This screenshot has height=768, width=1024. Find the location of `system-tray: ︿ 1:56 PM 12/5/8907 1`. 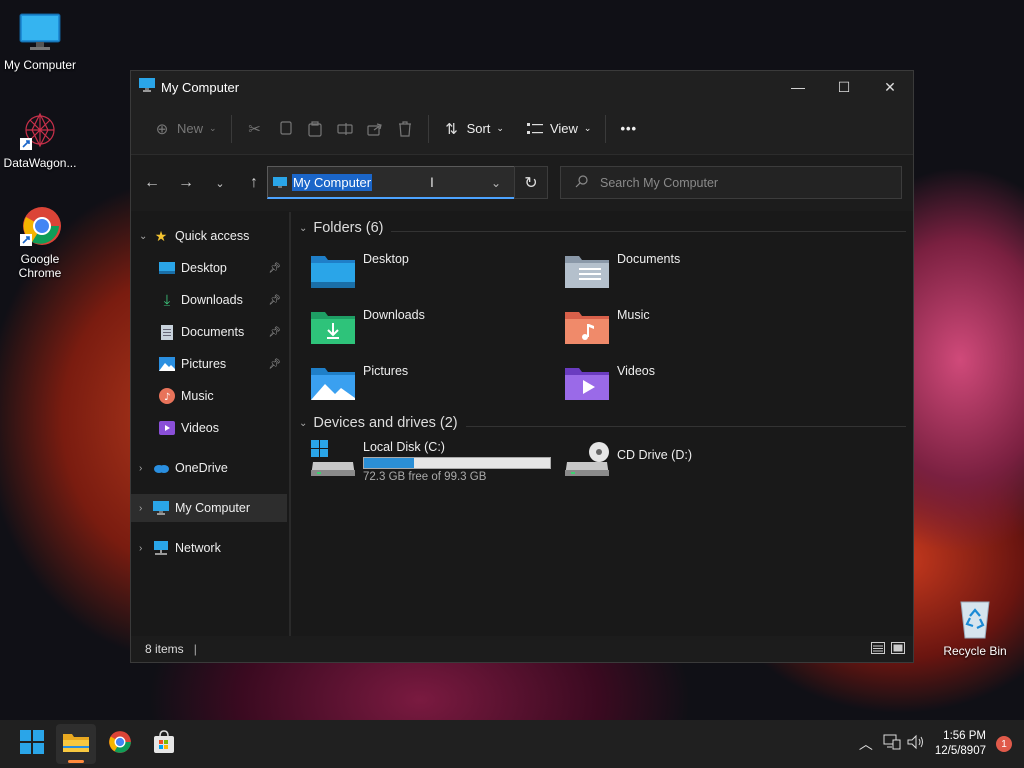

system-tray: ︿ 1:56 PM 12/5/8907 1 is located at coordinates (941, 744).